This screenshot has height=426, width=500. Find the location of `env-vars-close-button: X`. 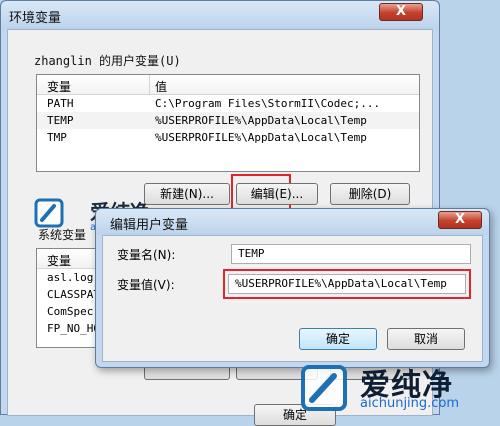

env-vars-close-button: X is located at coordinates (401, 12).